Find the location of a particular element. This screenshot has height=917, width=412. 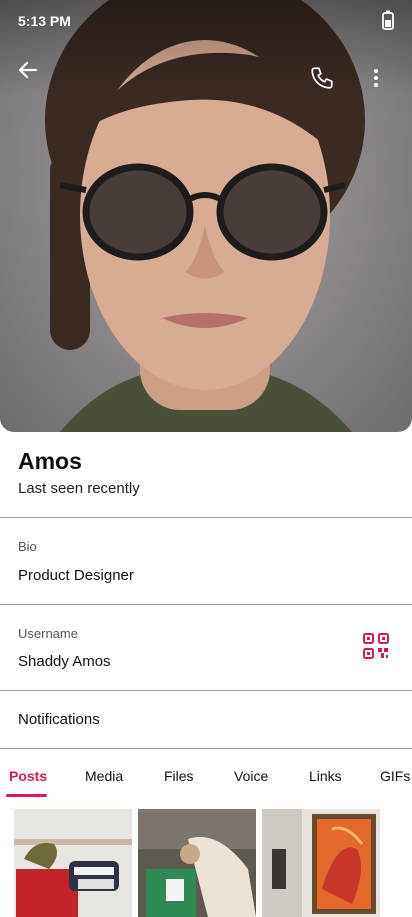

status-time: 5:13 PM is located at coordinates (44, 21).